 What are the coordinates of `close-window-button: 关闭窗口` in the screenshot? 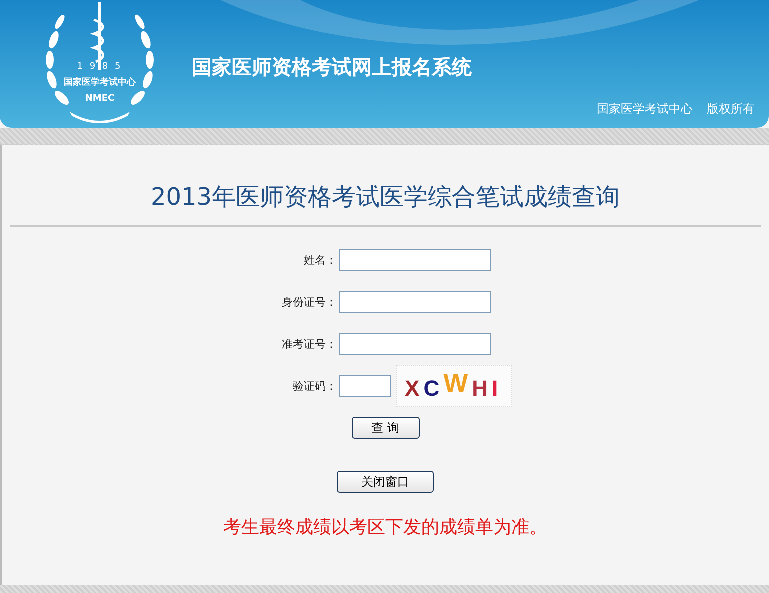 It's located at (385, 482).